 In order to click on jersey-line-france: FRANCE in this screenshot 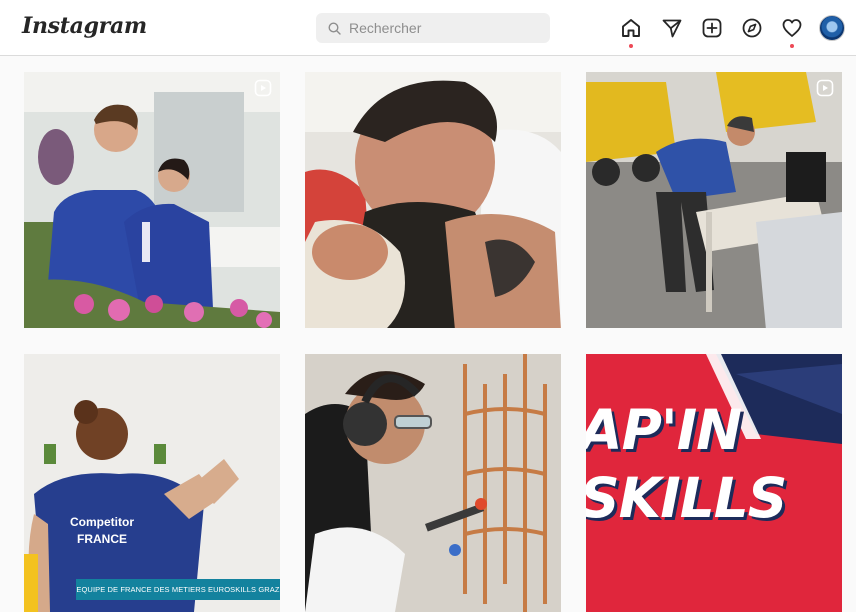, I will do `click(102, 539)`.